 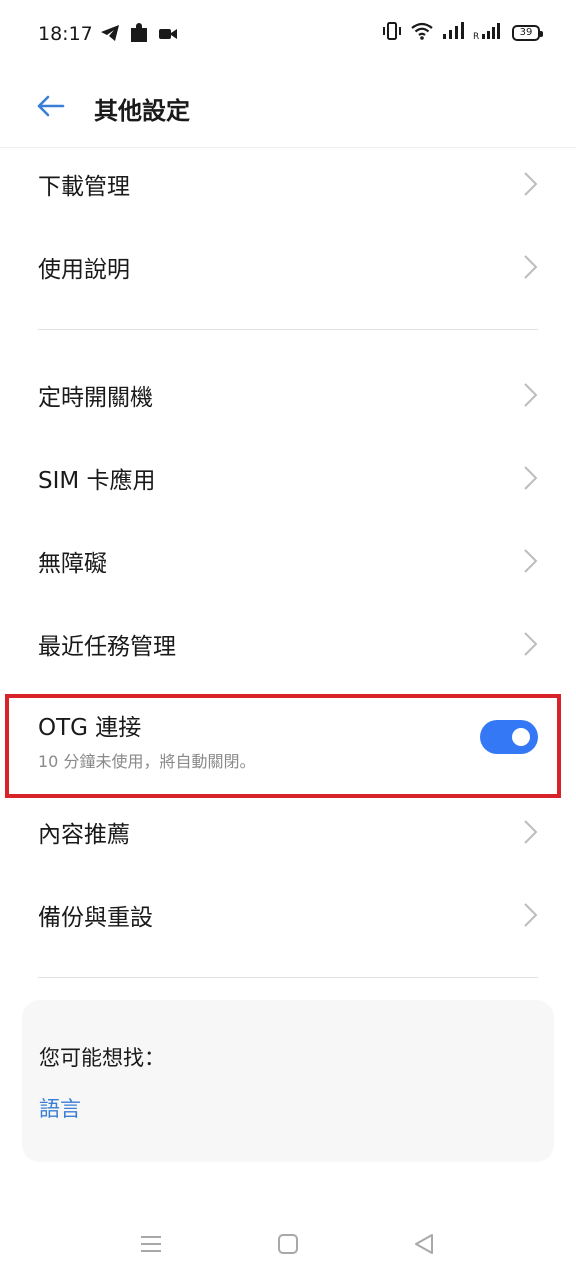 What do you see at coordinates (288, 643) in the screenshot?
I see `settings-item-recent-tasks: 最近任務管理` at bounding box center [288, 643].